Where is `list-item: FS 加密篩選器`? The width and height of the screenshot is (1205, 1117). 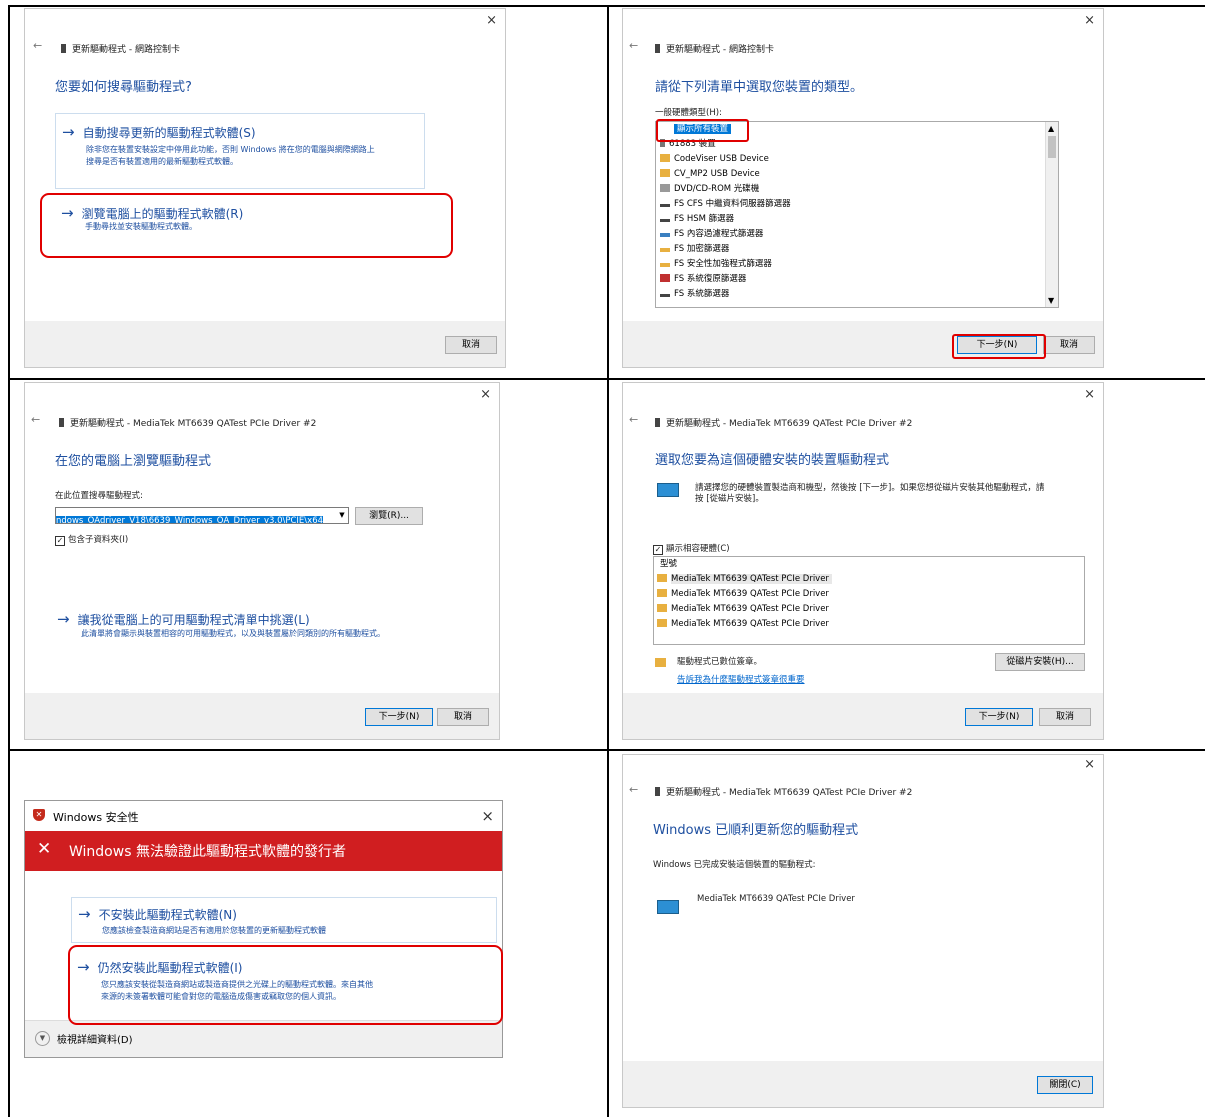 list-item: FS 加密篩選器 is located at coordinates (857, 249).